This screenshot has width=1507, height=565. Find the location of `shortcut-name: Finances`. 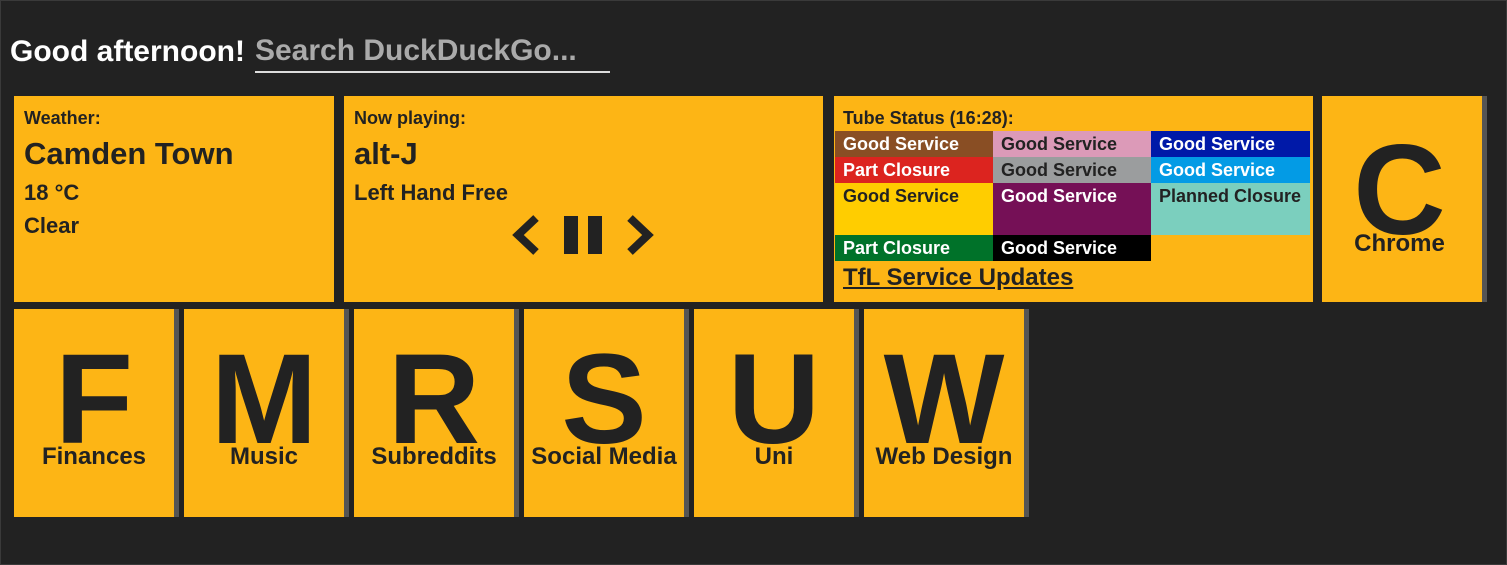

shortcut-name: Finances is located at coordinates (94, 456).